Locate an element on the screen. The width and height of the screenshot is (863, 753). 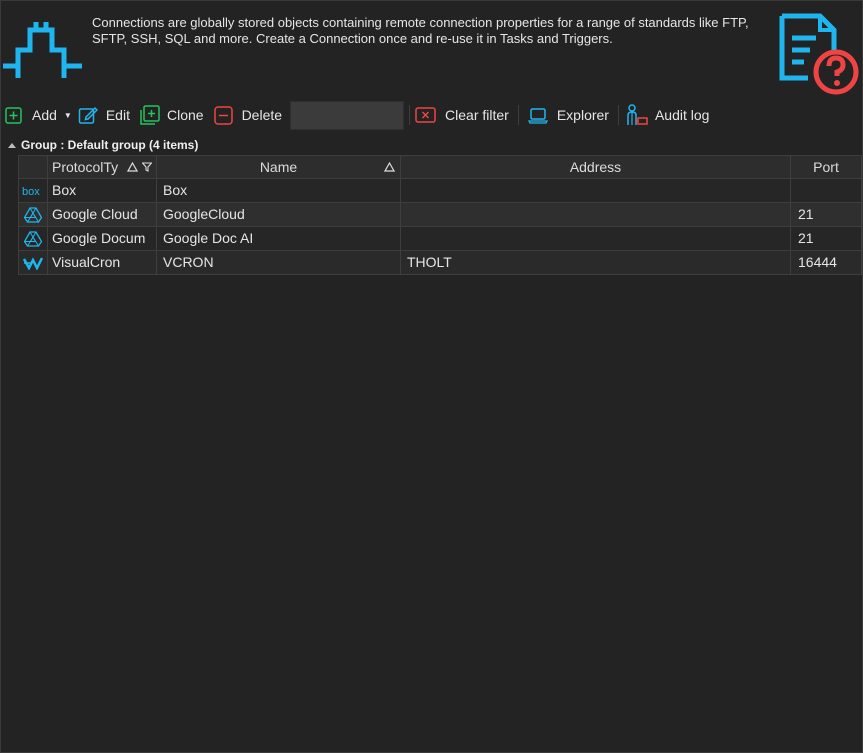
column-header-address: Address is located at coordinates (596, 167).